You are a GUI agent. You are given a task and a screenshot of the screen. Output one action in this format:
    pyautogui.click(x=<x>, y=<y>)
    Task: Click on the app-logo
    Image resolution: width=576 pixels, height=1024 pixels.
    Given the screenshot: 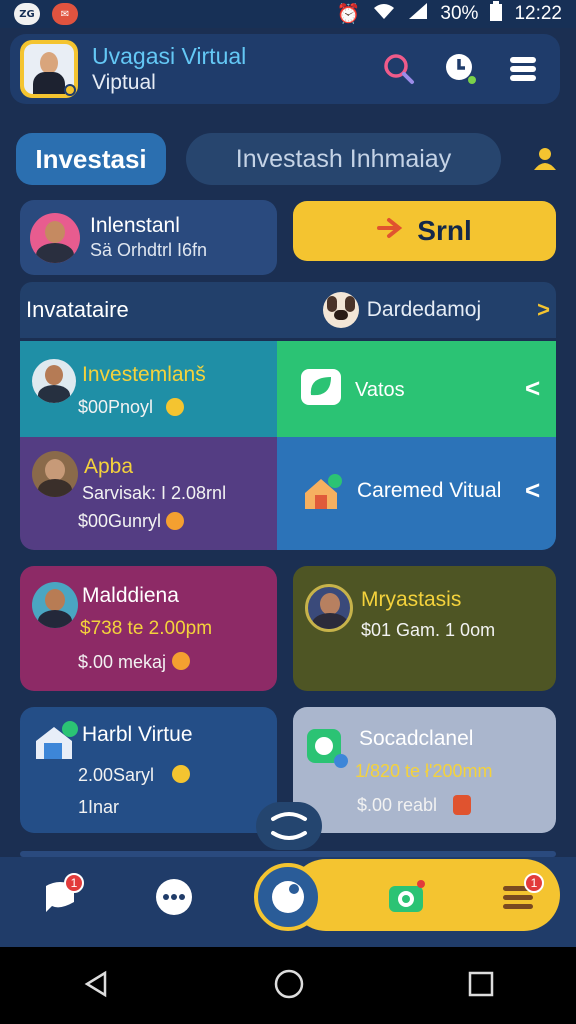 What is the action you would take?
    pyautogui.click(x=49, y=69)
    